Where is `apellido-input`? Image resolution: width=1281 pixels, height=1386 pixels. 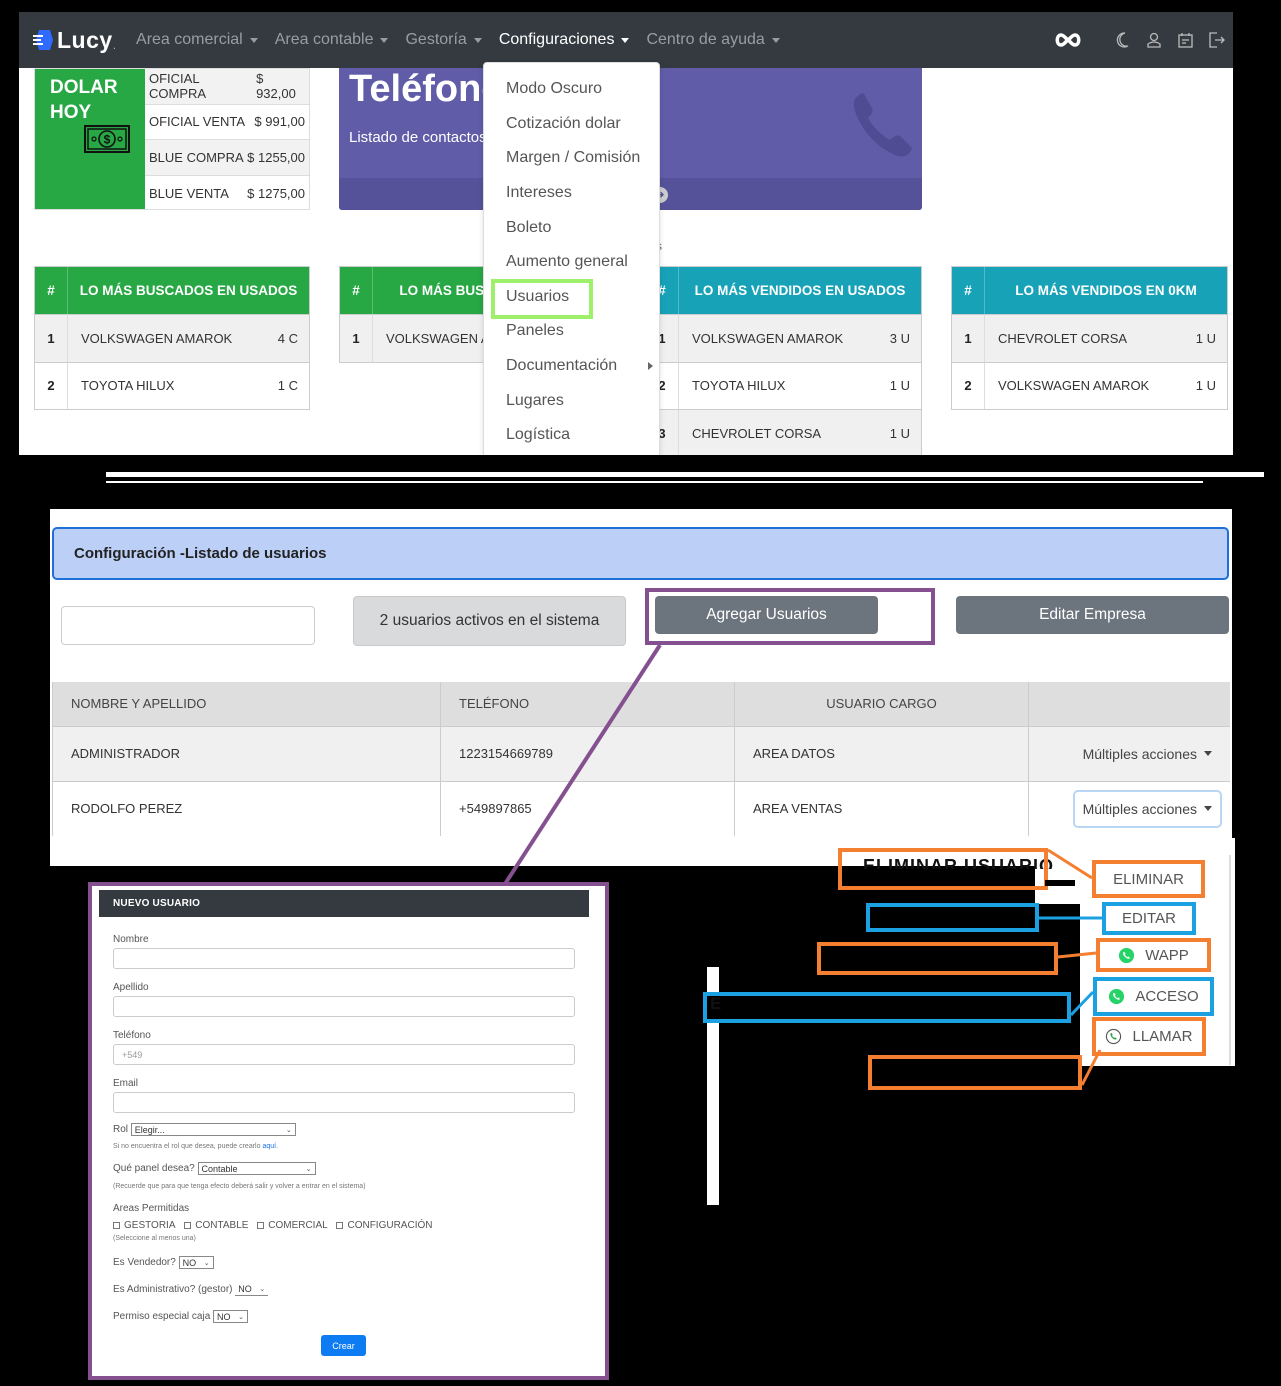 apellido-input is located at coordinates (344, 1006).